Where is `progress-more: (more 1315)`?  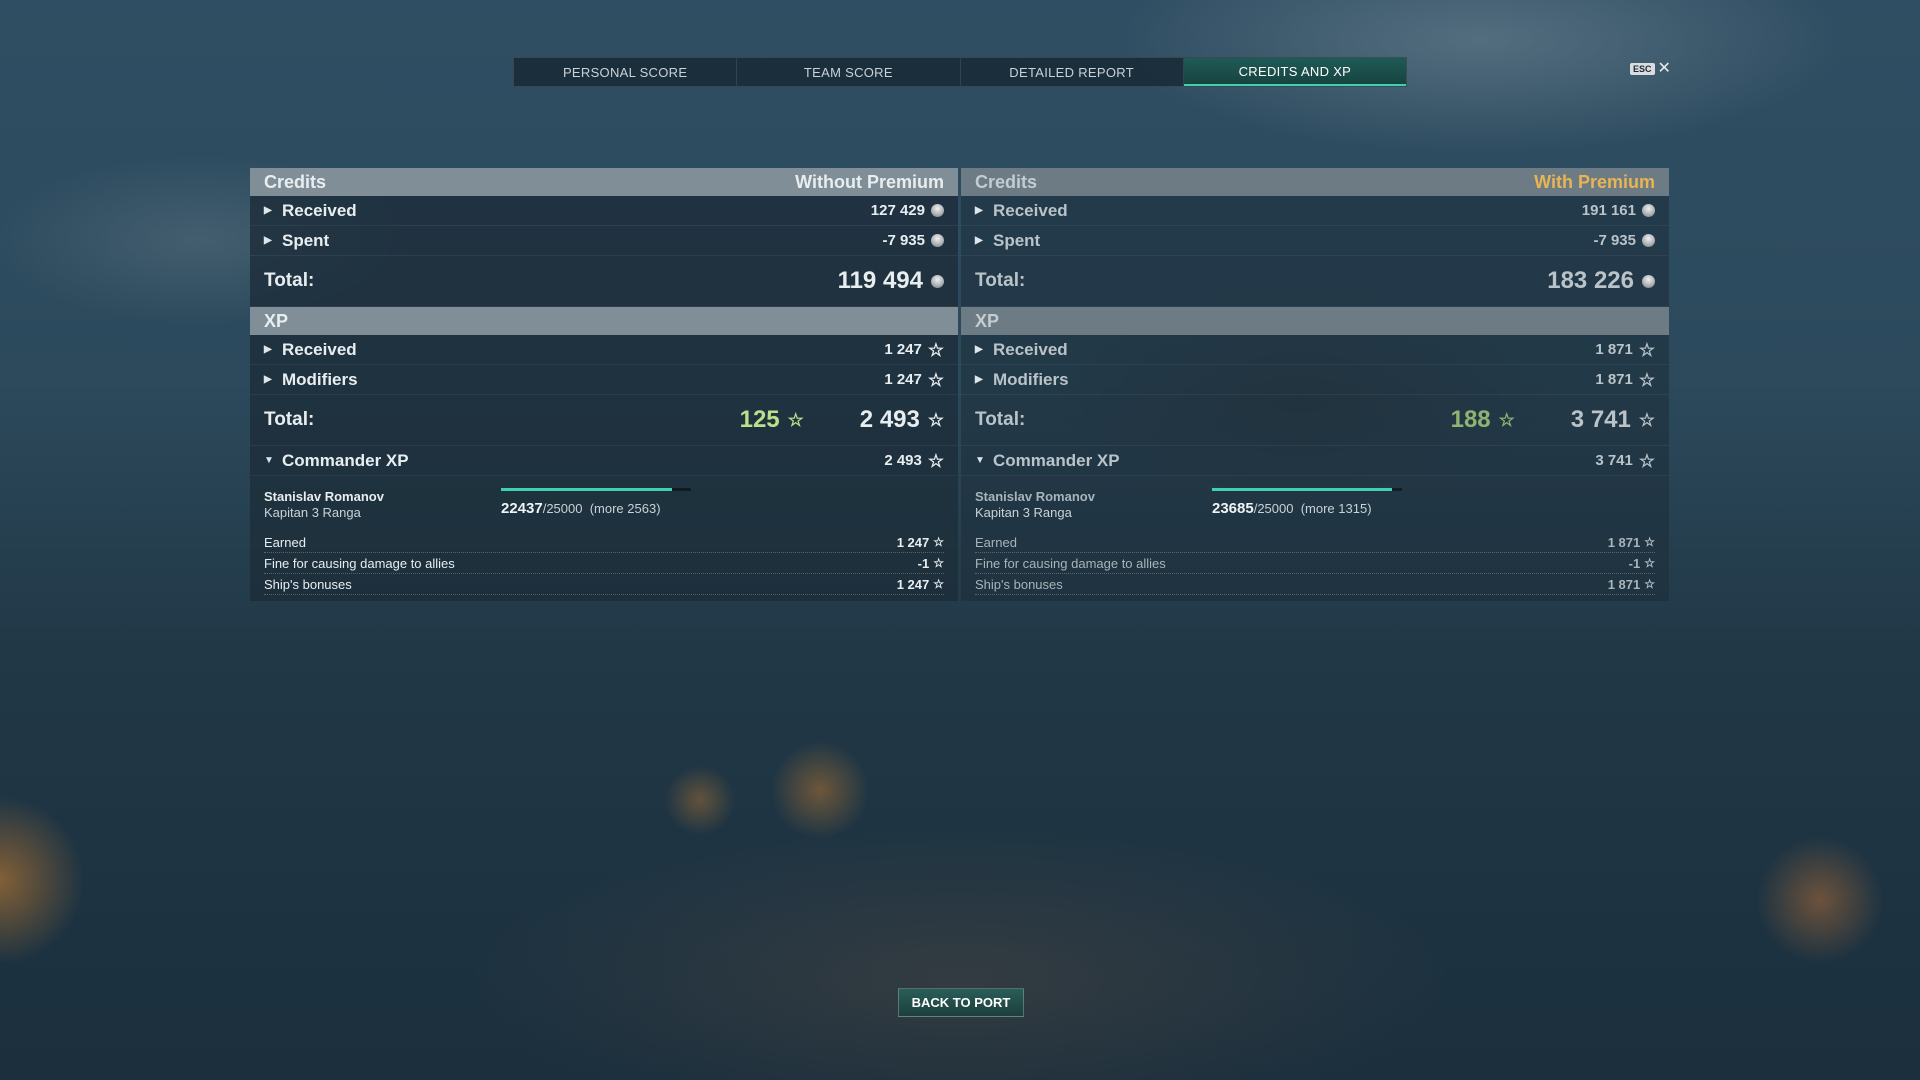 progress-more: (more 1315) is located at coordinates (1336, 508).